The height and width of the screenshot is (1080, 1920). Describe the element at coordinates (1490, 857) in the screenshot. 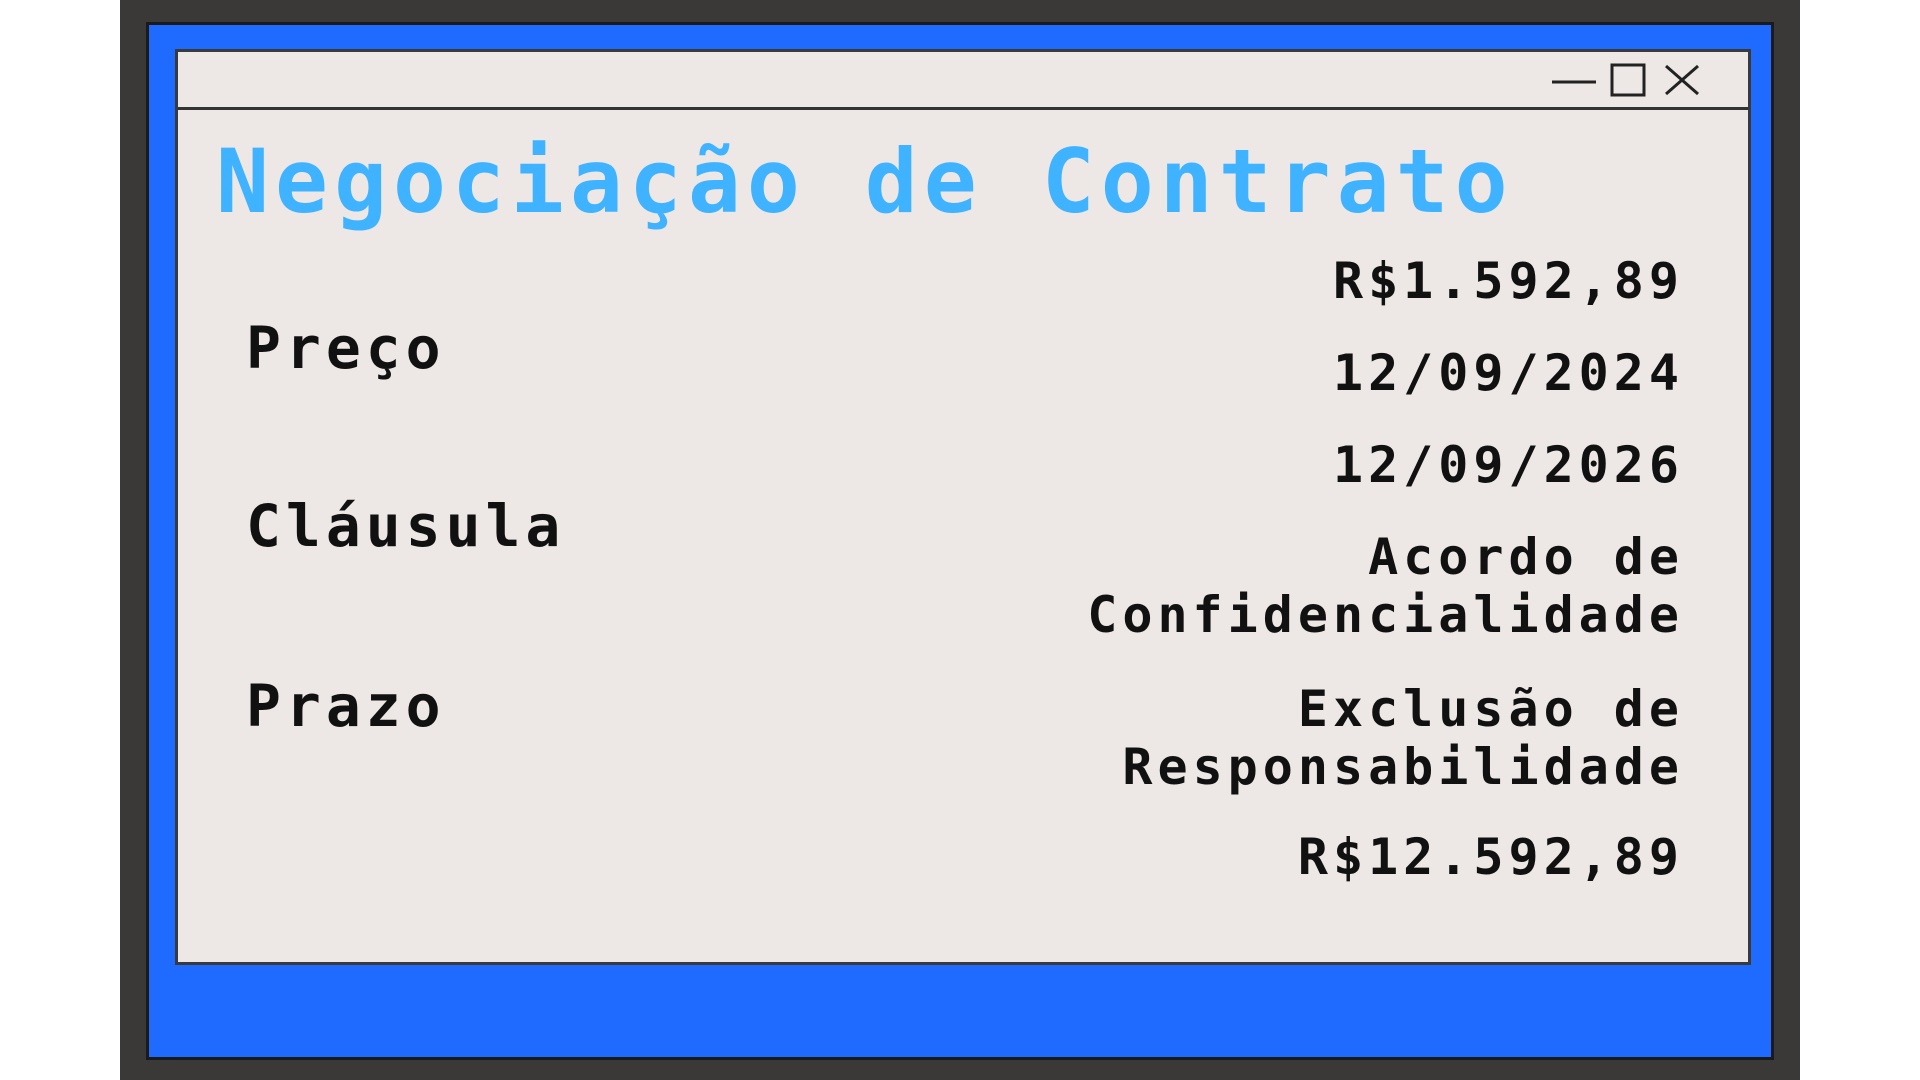

I see `value-price-large: R$12.592,89` at that location.